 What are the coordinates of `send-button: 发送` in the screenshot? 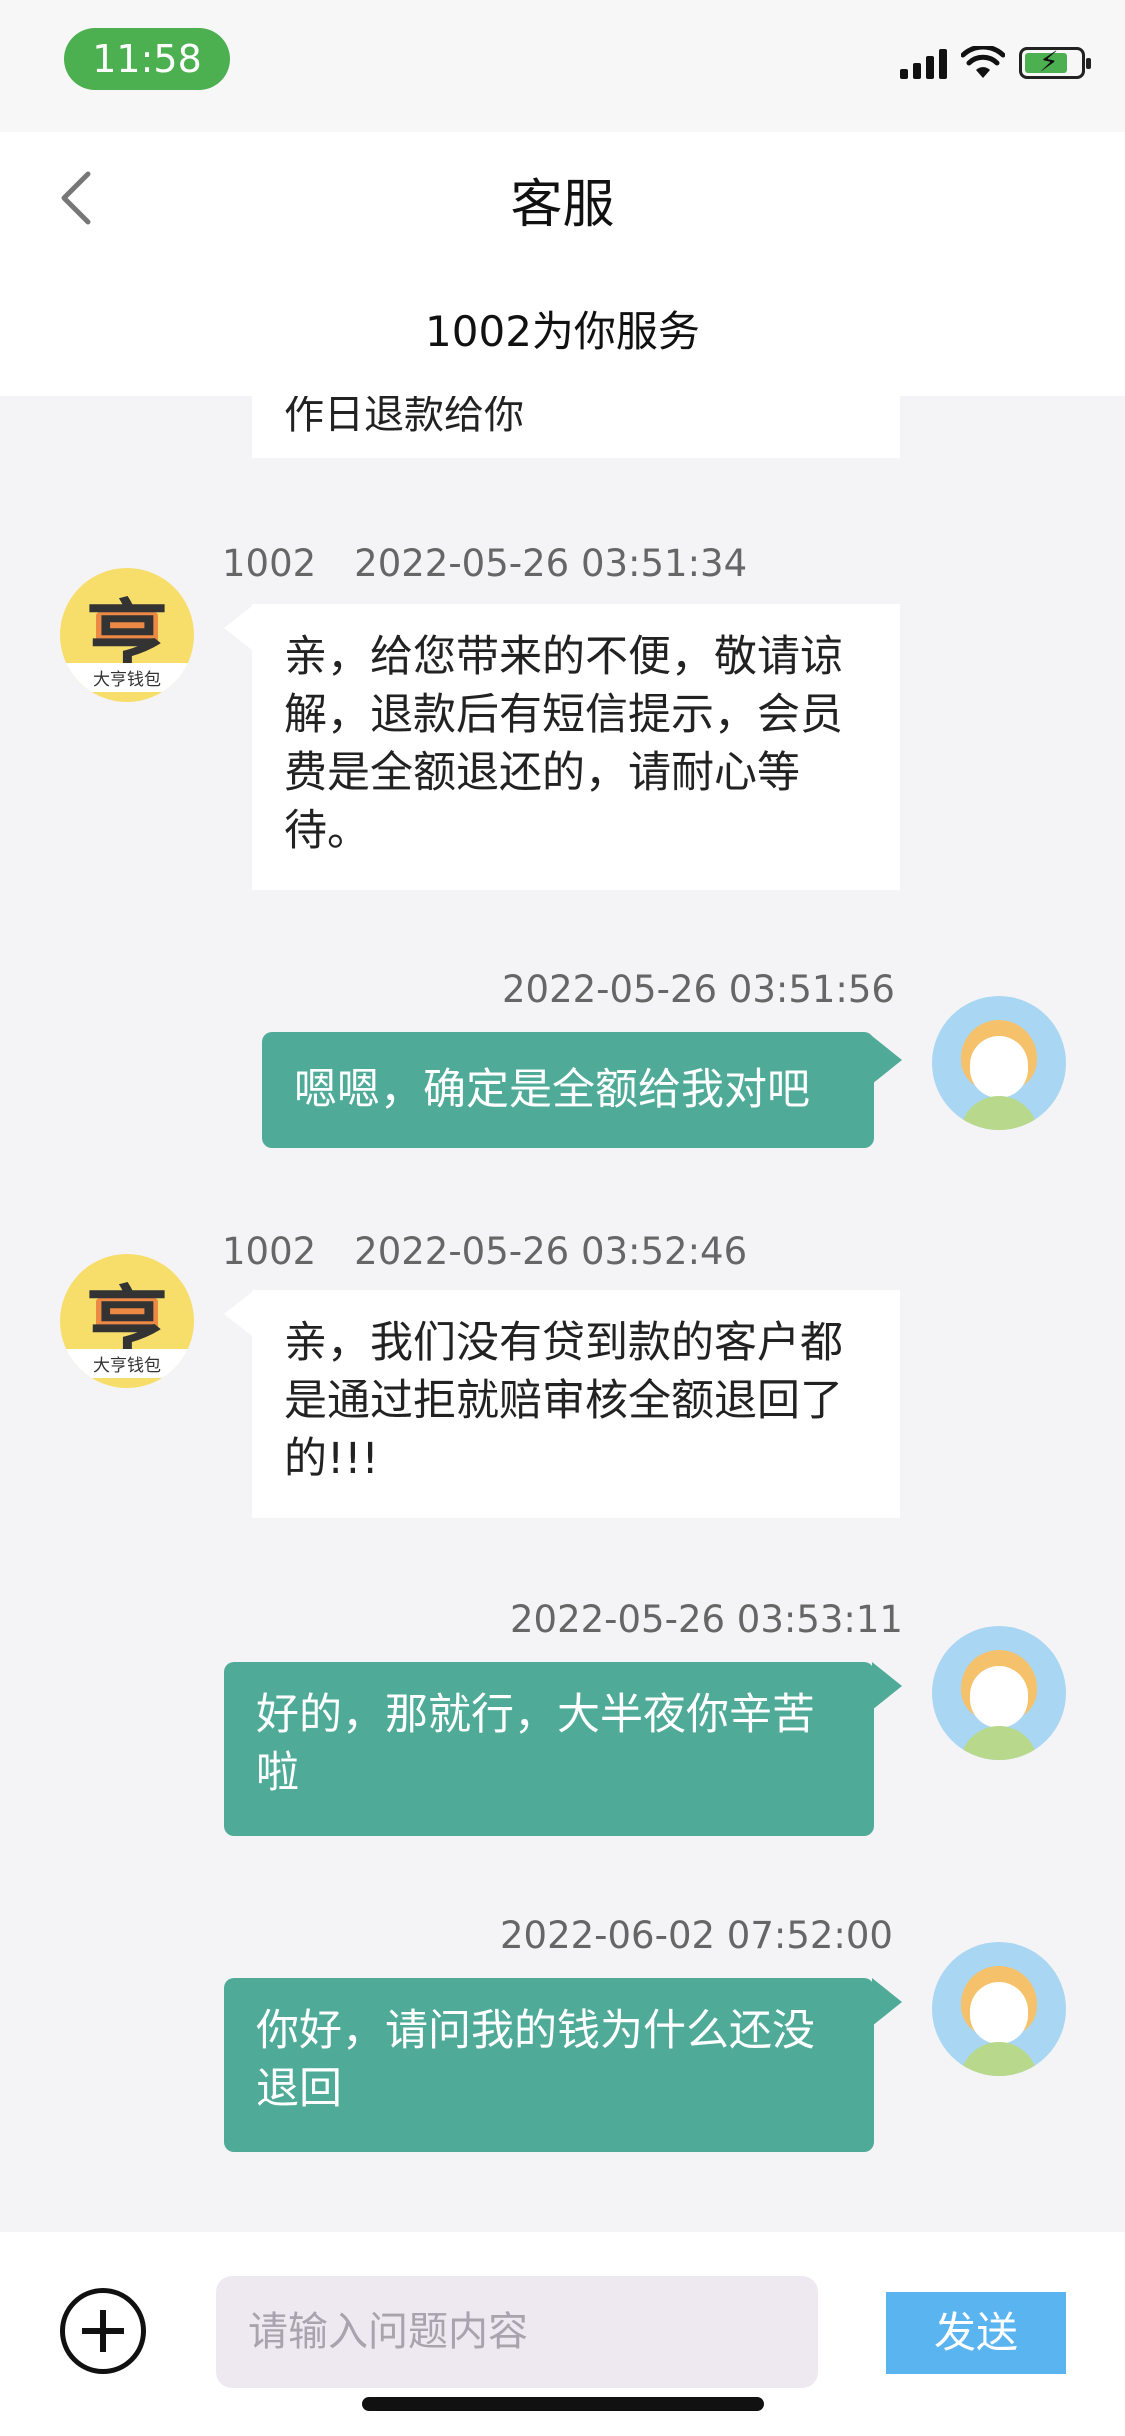 It's located at (976, 2333).